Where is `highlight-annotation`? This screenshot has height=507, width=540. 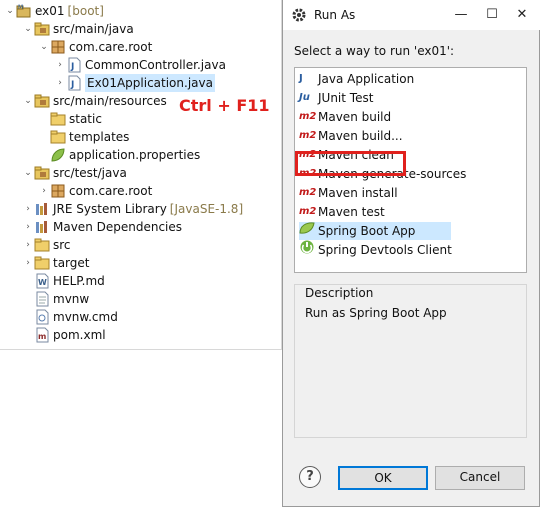
highlight-annotation is located at coordinates (350, 163).